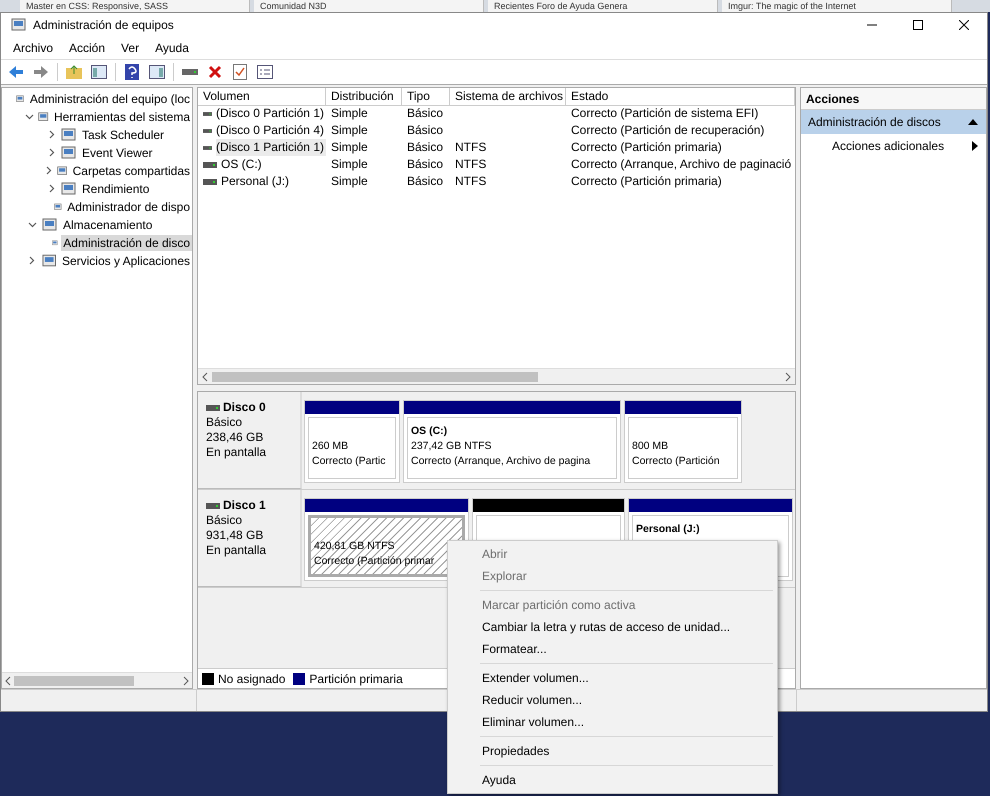 This screenshot has height=796, width=990. I want to click on forward-arrow-icon, so click(41, 72).